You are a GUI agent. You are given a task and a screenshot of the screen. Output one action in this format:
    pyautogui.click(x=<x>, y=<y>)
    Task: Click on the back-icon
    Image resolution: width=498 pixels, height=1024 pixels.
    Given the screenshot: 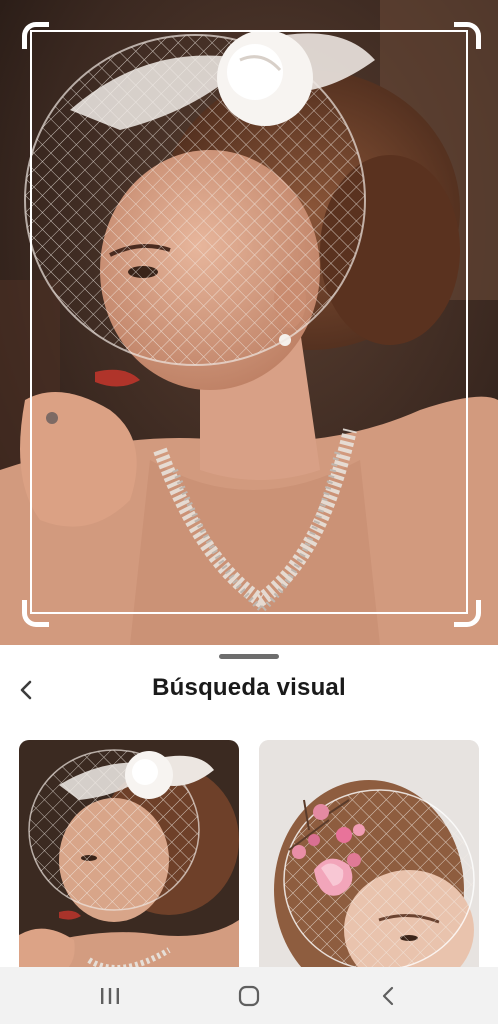 What is the action you would take?
    pyautogui.click(x=388, y=995)
    